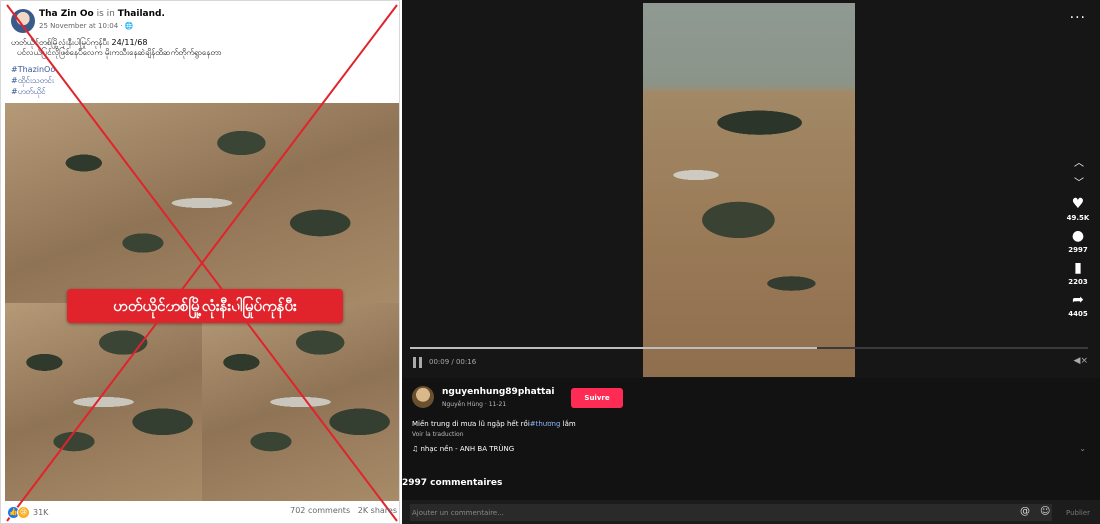 Image resolution: width=1100 pixels, height=524 pixels. Describe the element at coordinates (417, 362) in the screenshot. I see `pause-icon` at that location.